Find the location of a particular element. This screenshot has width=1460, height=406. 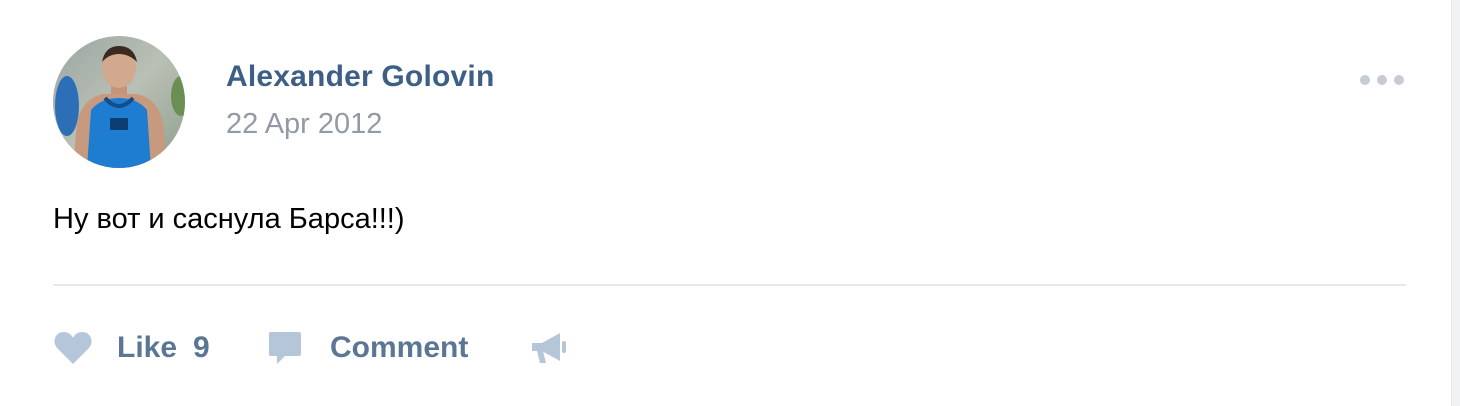

avatar-photo is located at coordinates (119, 102).